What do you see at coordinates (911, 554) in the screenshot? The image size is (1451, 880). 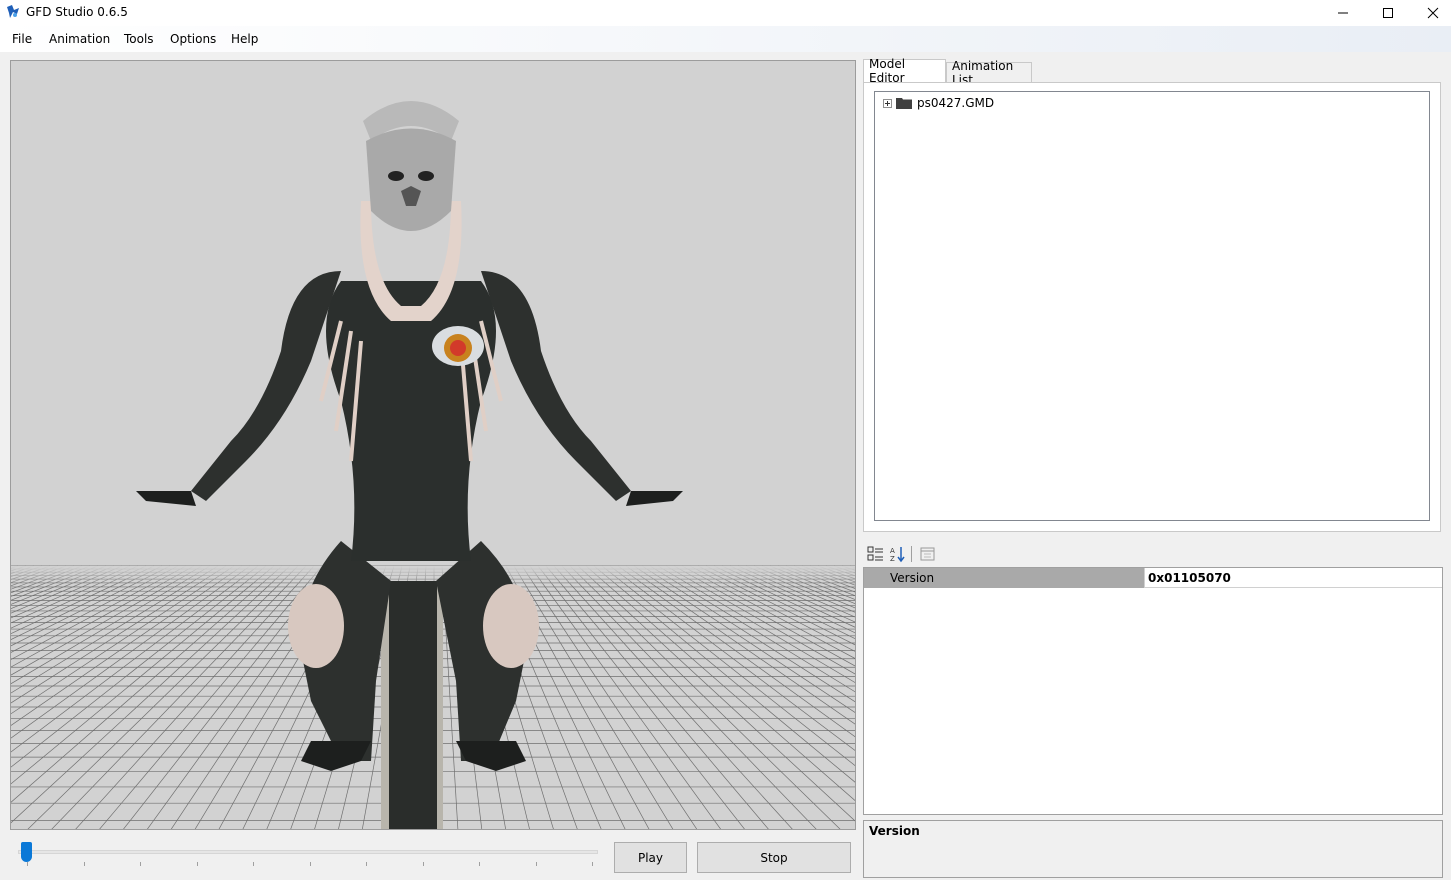 I see `toolbar-separator` at bounding box center [911, 554].